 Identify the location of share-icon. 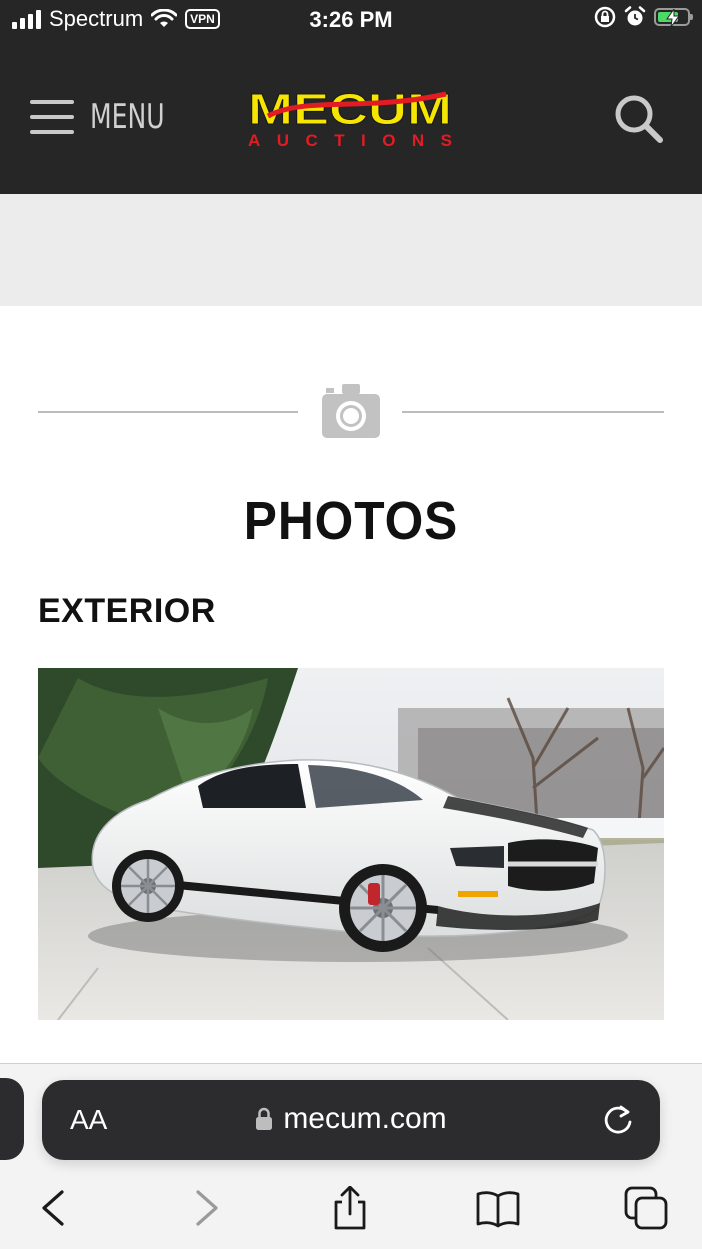
(350, 1208).